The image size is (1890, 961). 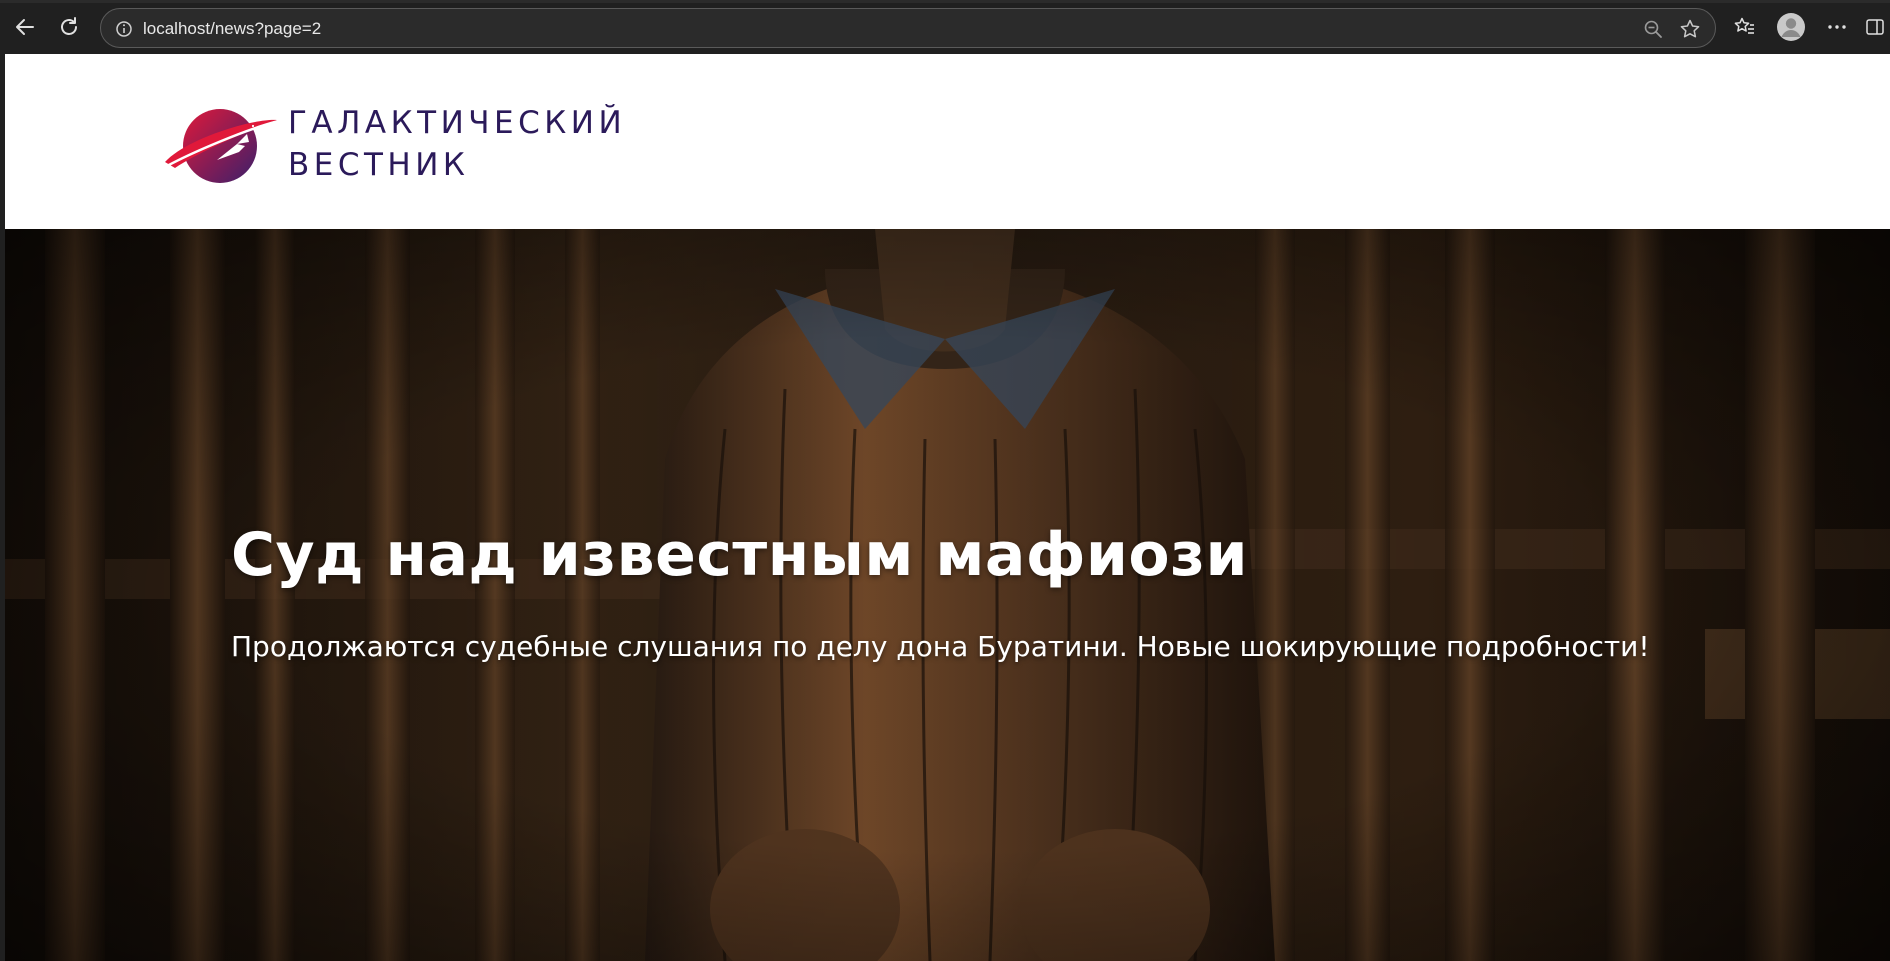 I want to click on logo-text: ГАЛАКТИЧЕСКИЙ ВЕСТНИК, so click(x=457, y=144).